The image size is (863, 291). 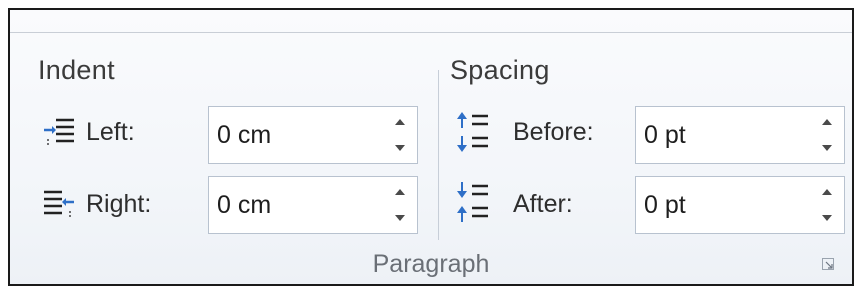 I want to click on indent-group-title: Indent, so click(x=76, y=70).